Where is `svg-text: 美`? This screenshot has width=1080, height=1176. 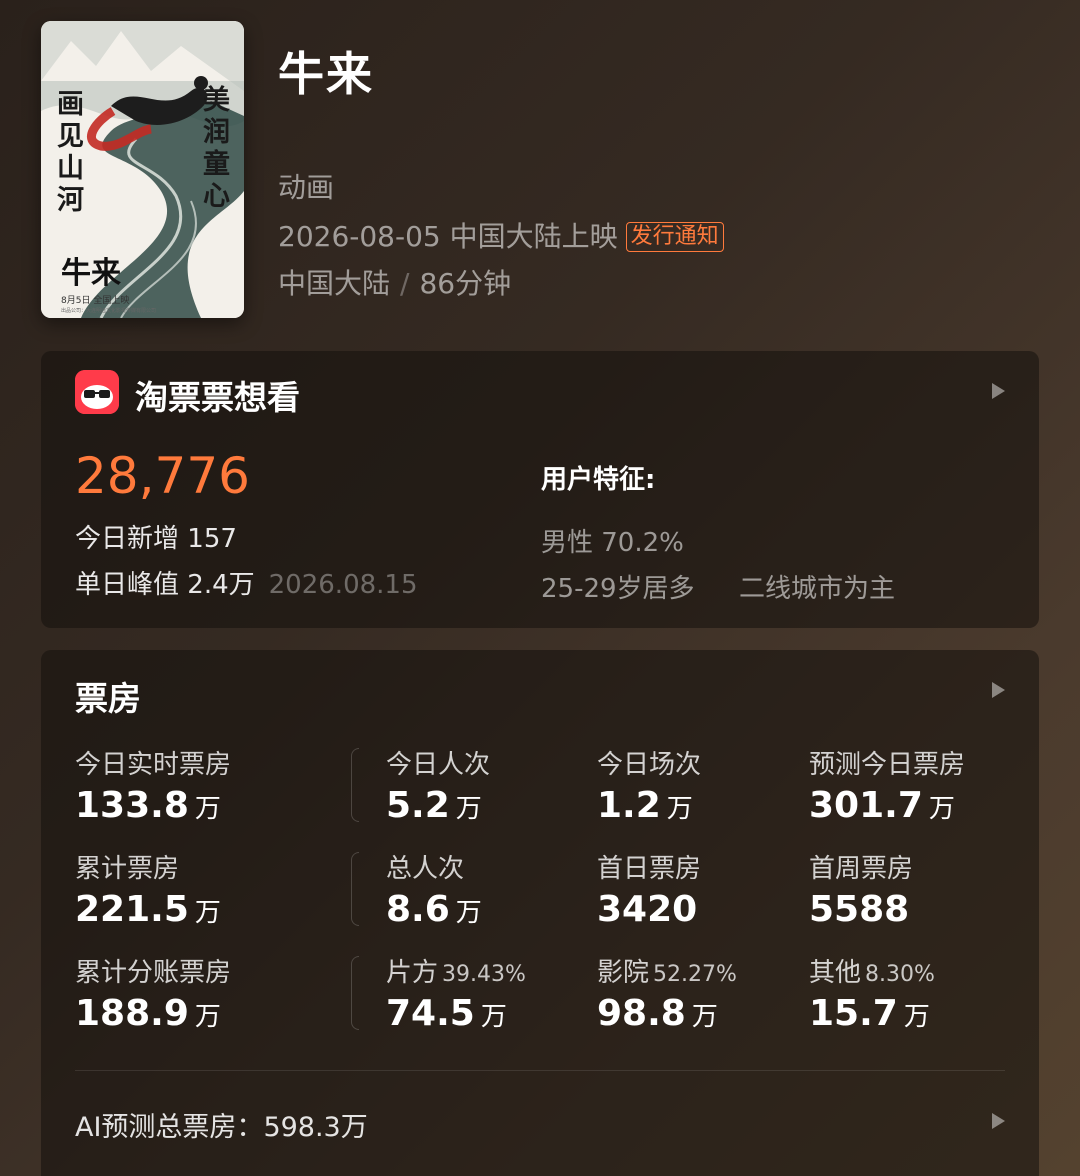
svg-text: 美 is located at coordinates (216, 100).